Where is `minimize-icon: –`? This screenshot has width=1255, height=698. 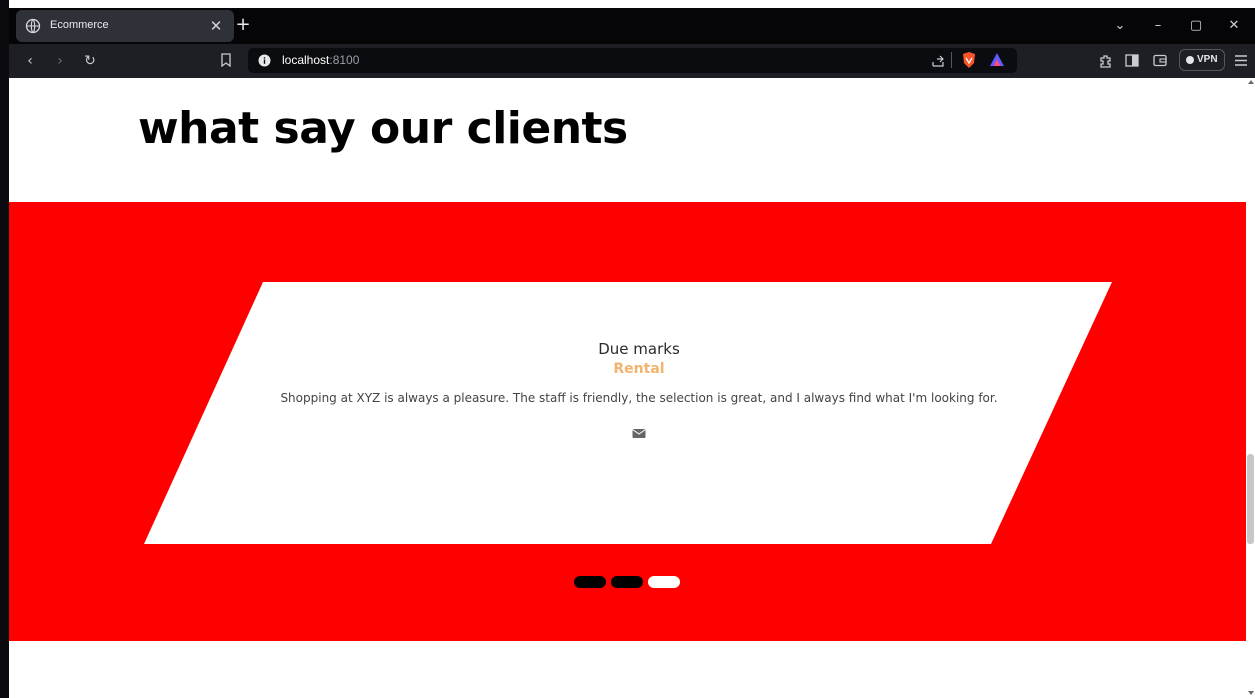
minimize-icon: – is located at coordinates (1158, 26).